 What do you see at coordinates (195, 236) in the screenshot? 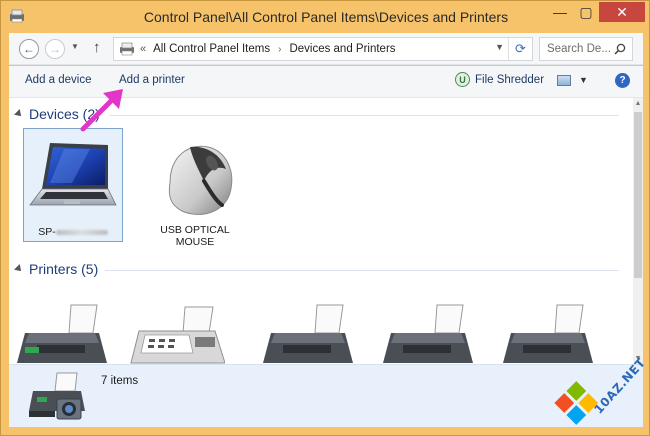
I see `device-mouse-label: USB OPTICAL MOUSE` at bounding box center [195, 236].